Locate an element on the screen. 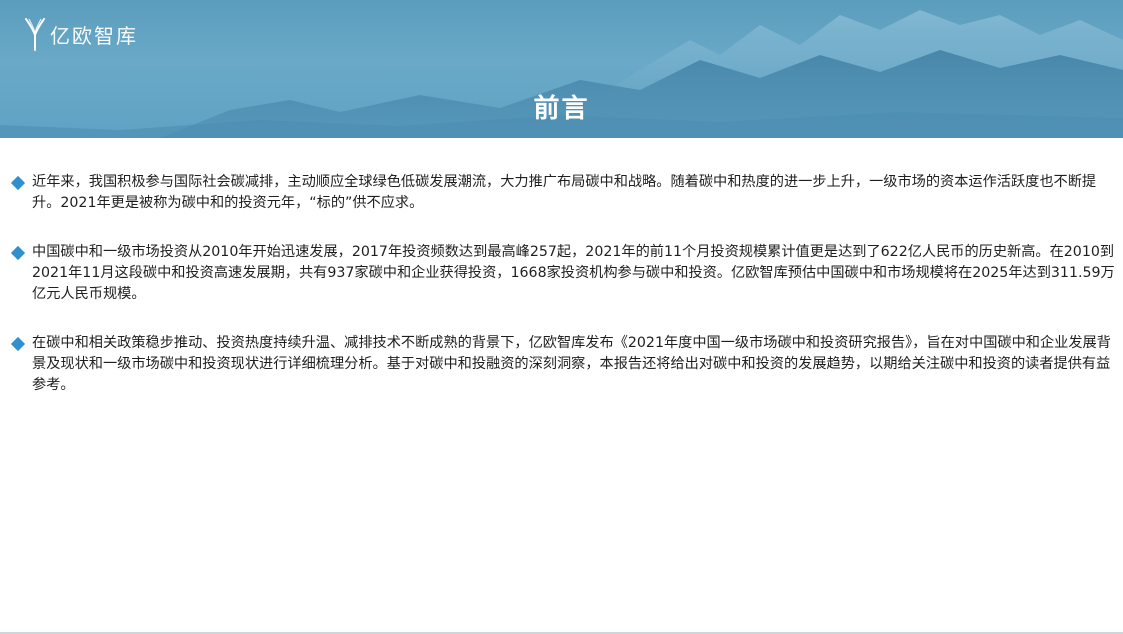 This screenshot has width=1123, height=634. page-title: 前言 is located at coordinates (561, 109).